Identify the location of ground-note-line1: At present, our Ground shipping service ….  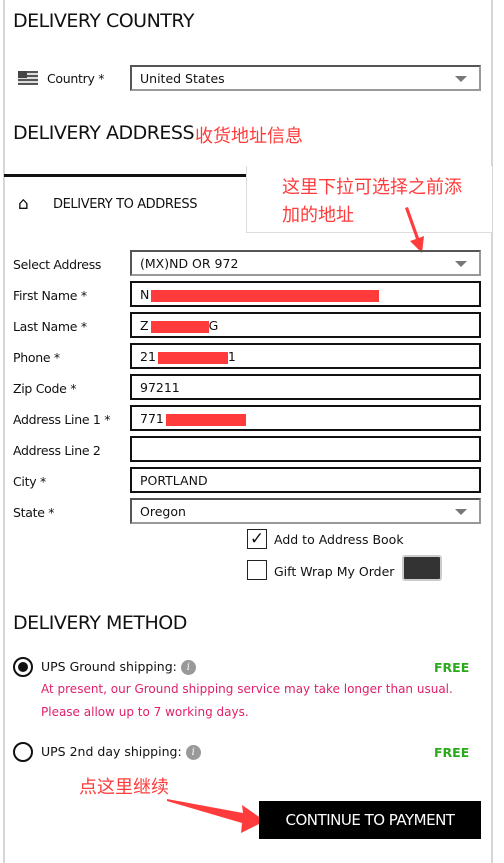
(247, 689).